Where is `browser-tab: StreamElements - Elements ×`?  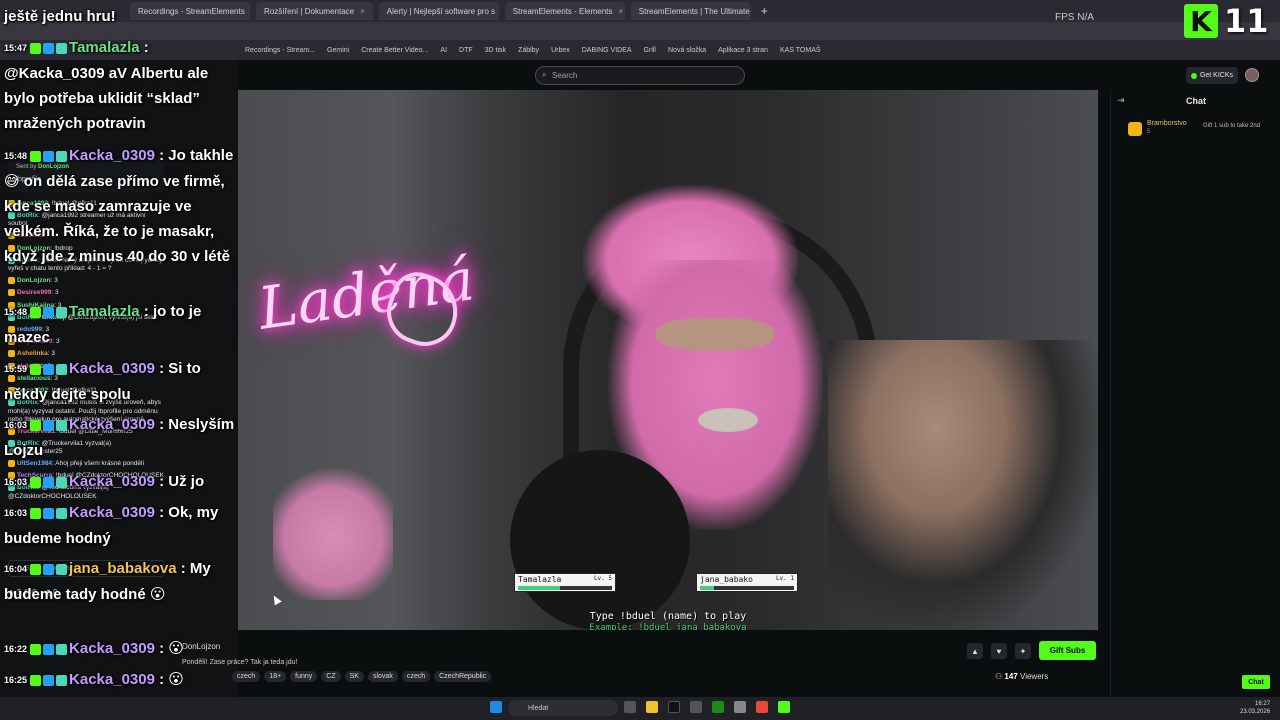 browser-tab: StreamElements - Elements × is located at coordinates (564, 11).